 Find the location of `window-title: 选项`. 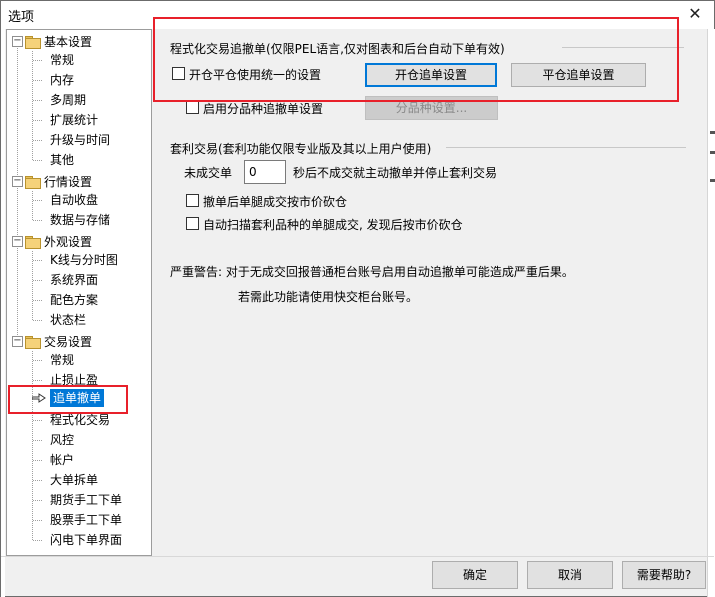

window-title: 选项 is located at coordinates (21, 17).